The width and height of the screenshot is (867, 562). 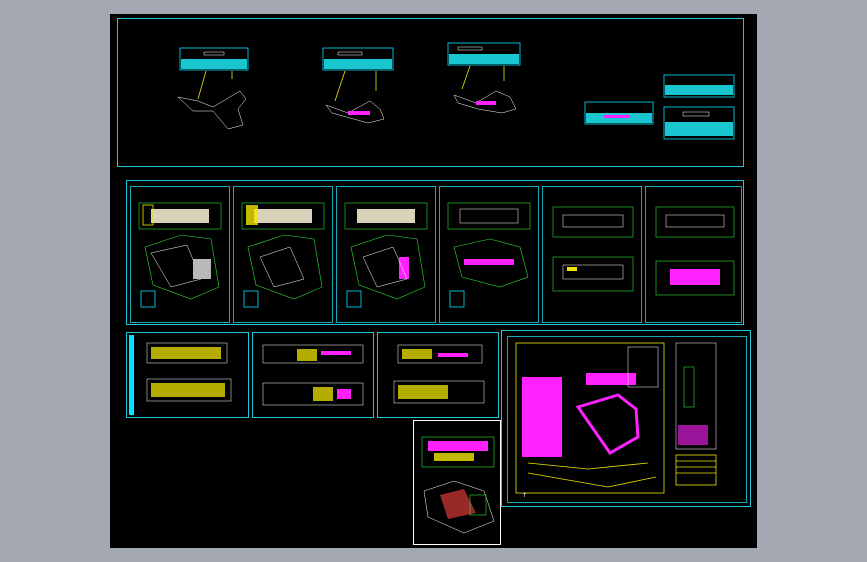 What do you see at coordinates (593, 249) in the screenshot?
I see `floor-plan-5-drawing` at bounding box center [593, 249].